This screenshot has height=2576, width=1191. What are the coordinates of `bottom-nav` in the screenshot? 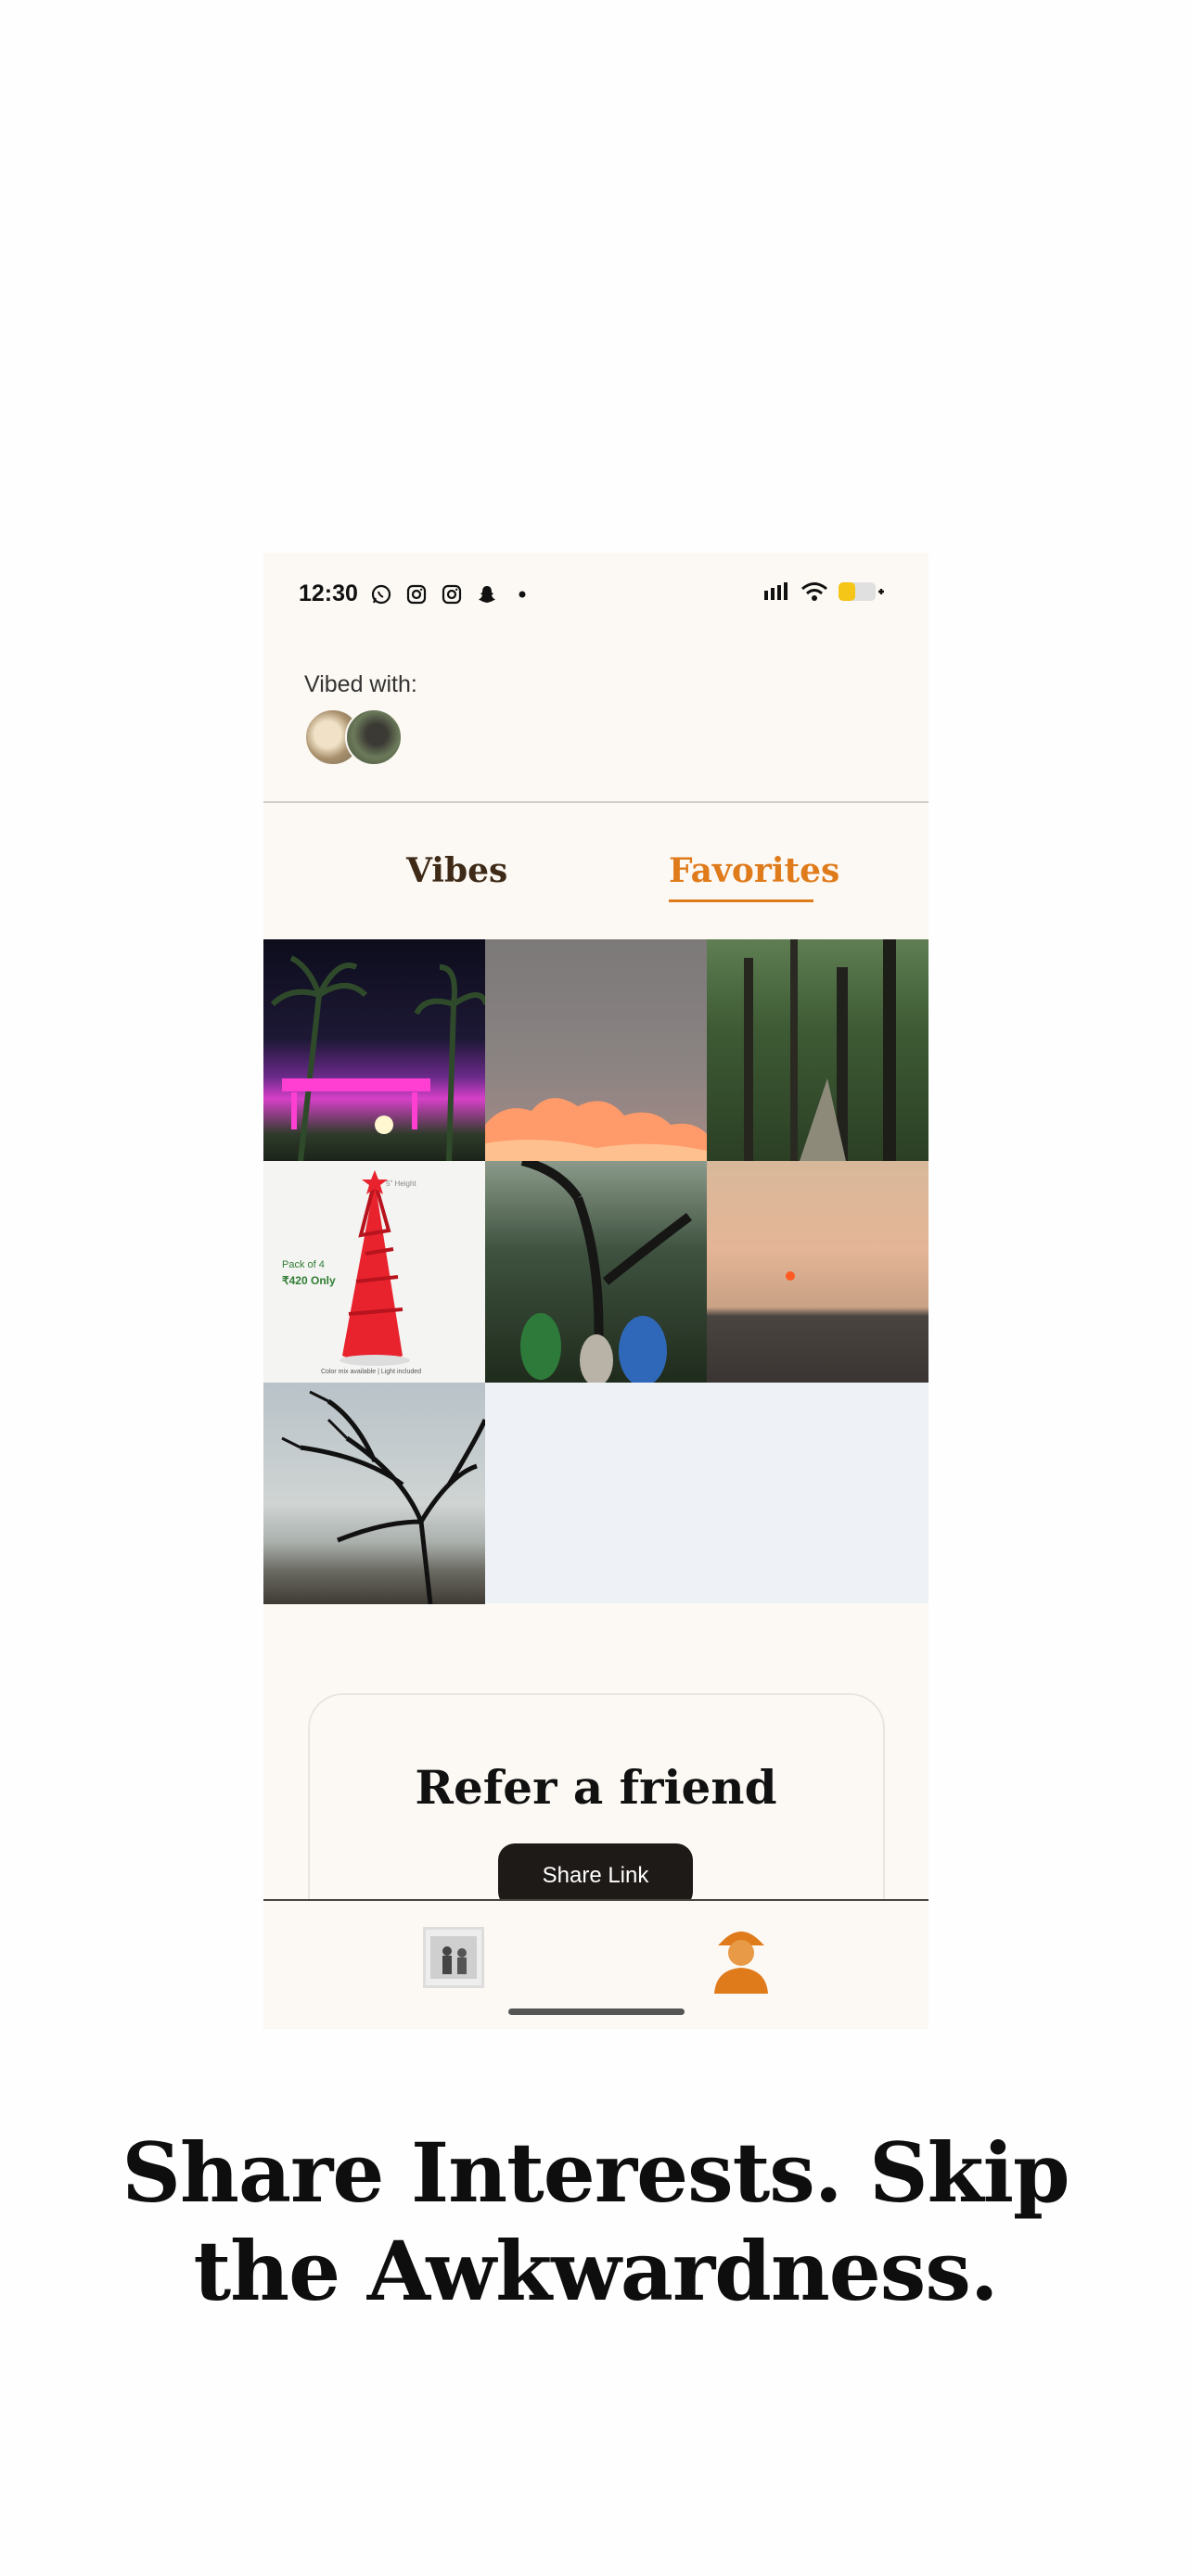 It's located at (595, 1964).